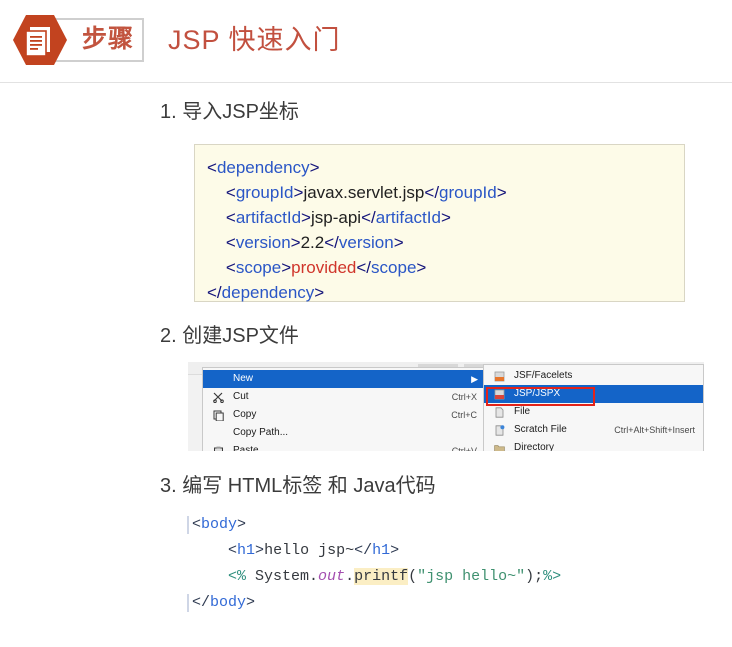  I want to click on jsp-token: );, so click(534, 576).